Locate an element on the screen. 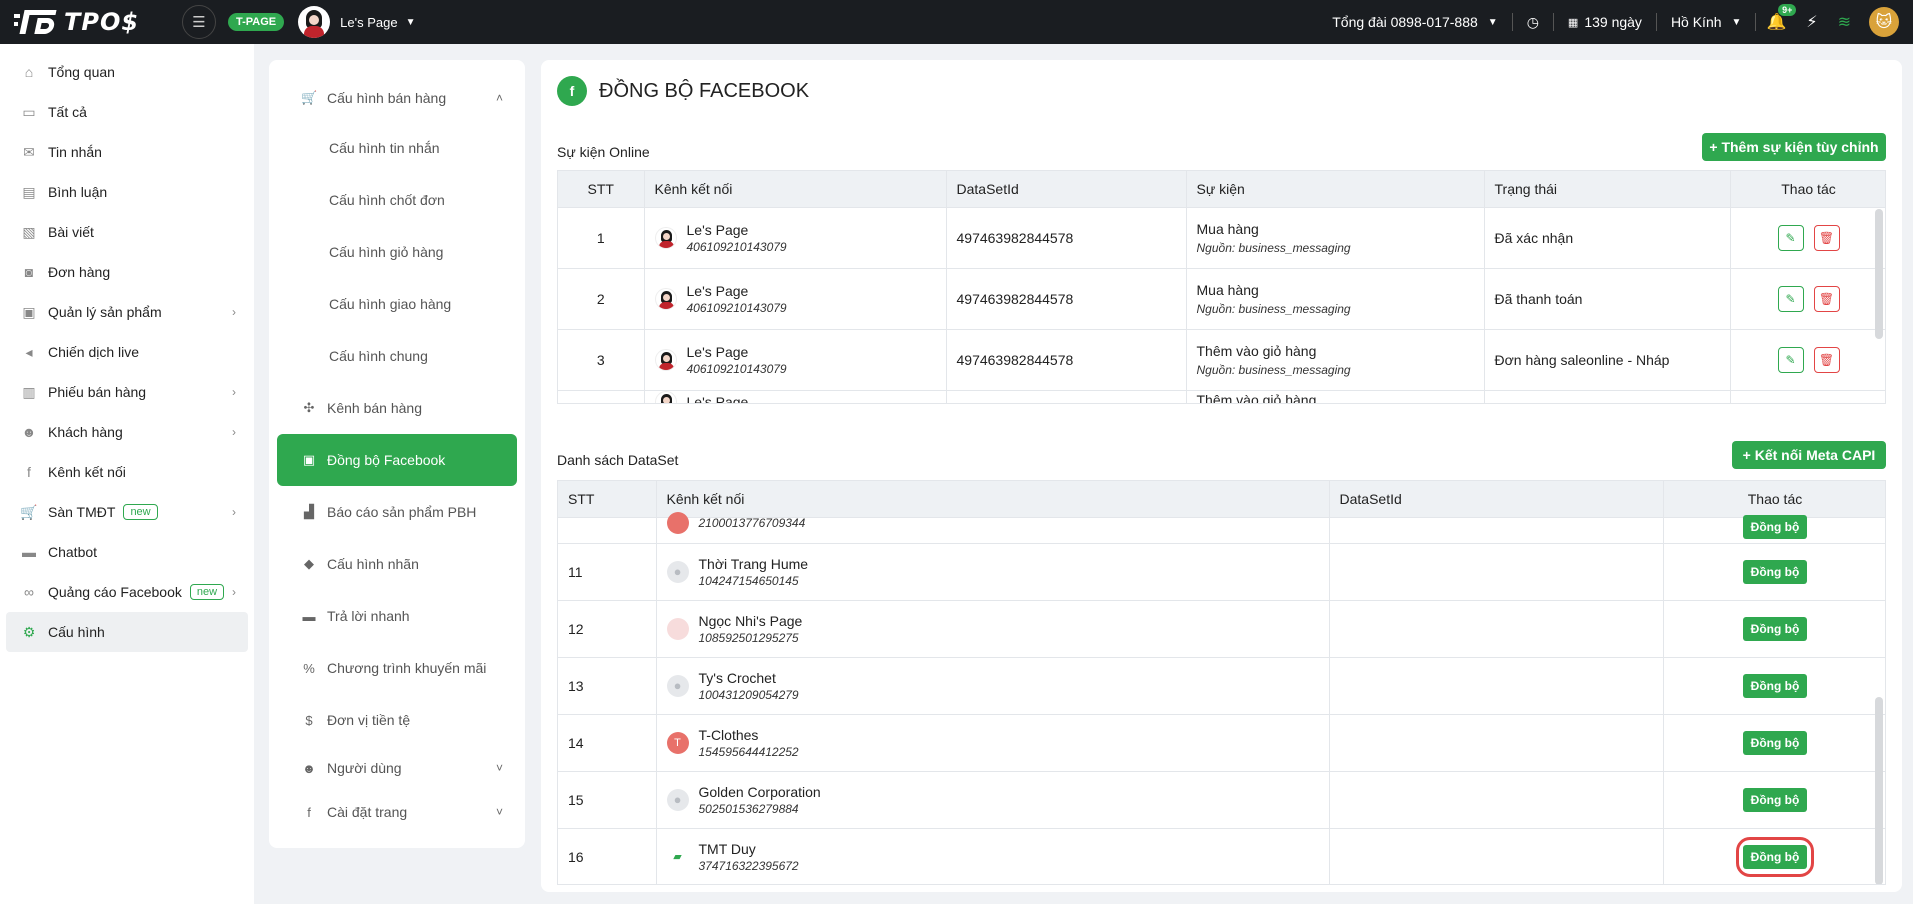 This screenshot has height=904, width=1913. add-custom-event-button: + Thêm sự kiện tùy chỉnh is located at coordinates (1794, 147).